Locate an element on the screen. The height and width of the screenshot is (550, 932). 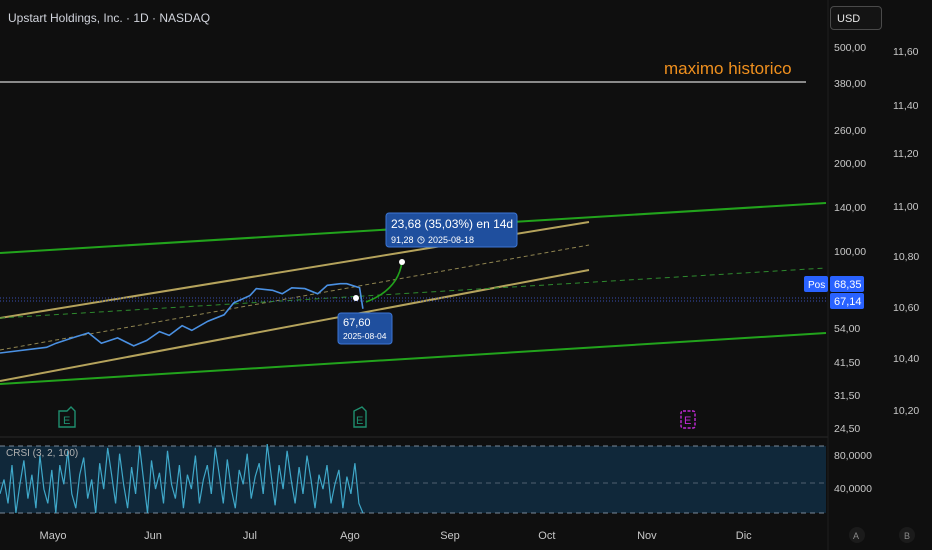
pos-tag-label: Pos is located at coordinates (816, 285).